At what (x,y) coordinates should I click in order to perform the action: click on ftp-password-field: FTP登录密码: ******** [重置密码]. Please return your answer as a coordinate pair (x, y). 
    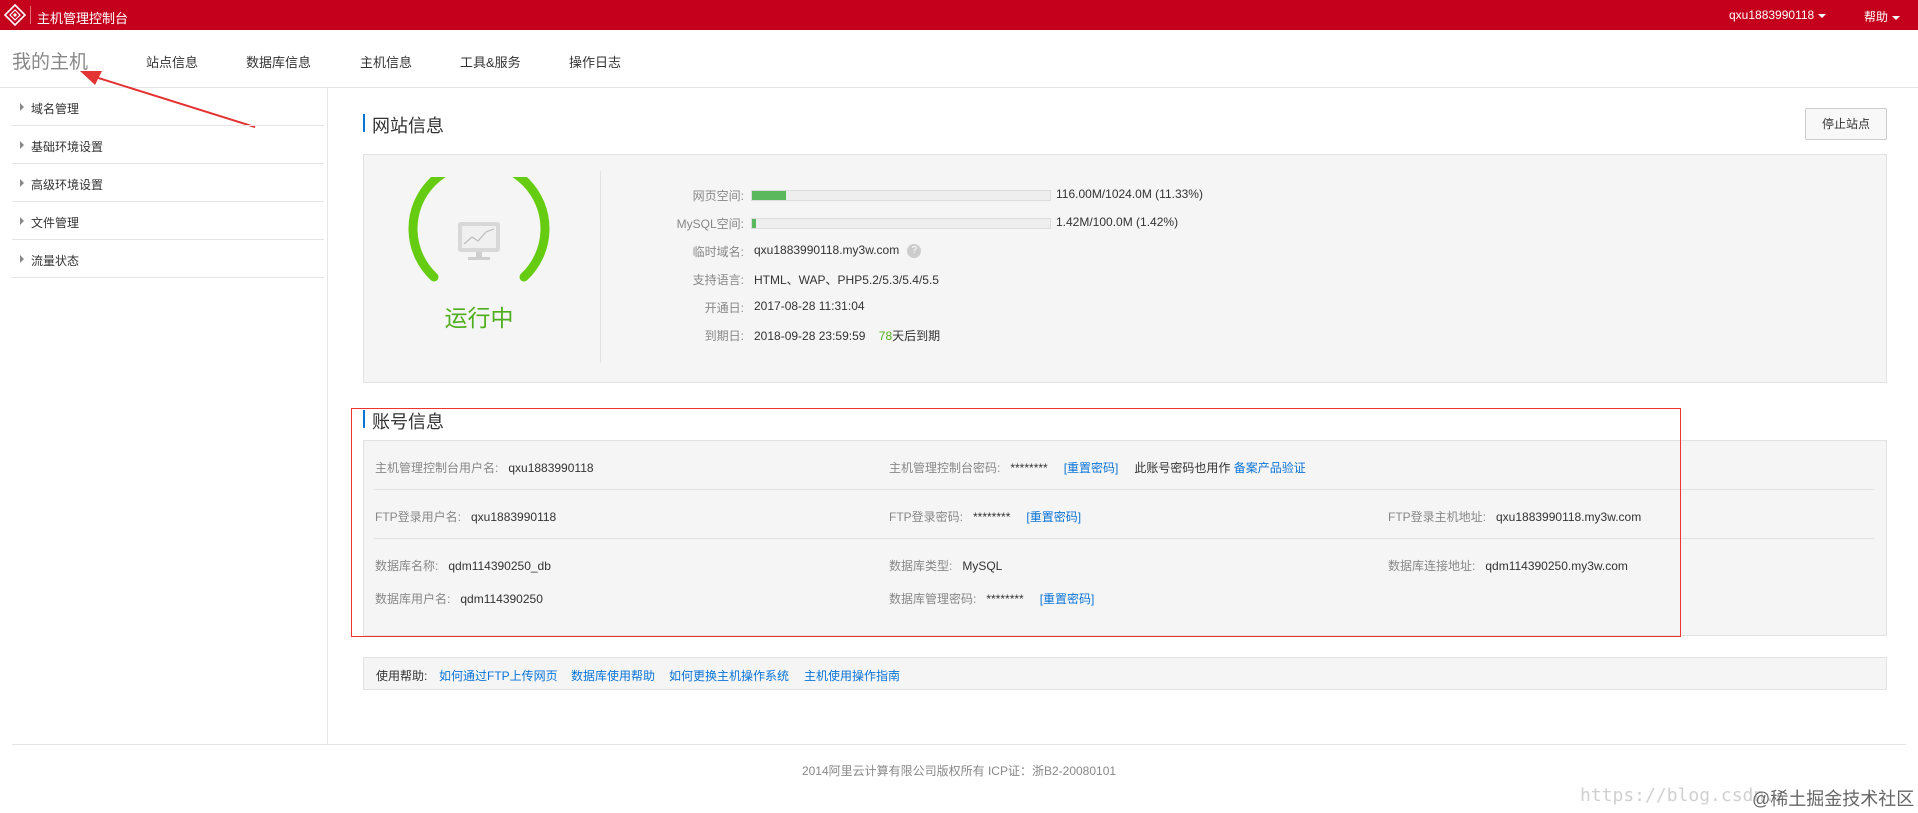
    Looking at the image, I should click on (985, 516).